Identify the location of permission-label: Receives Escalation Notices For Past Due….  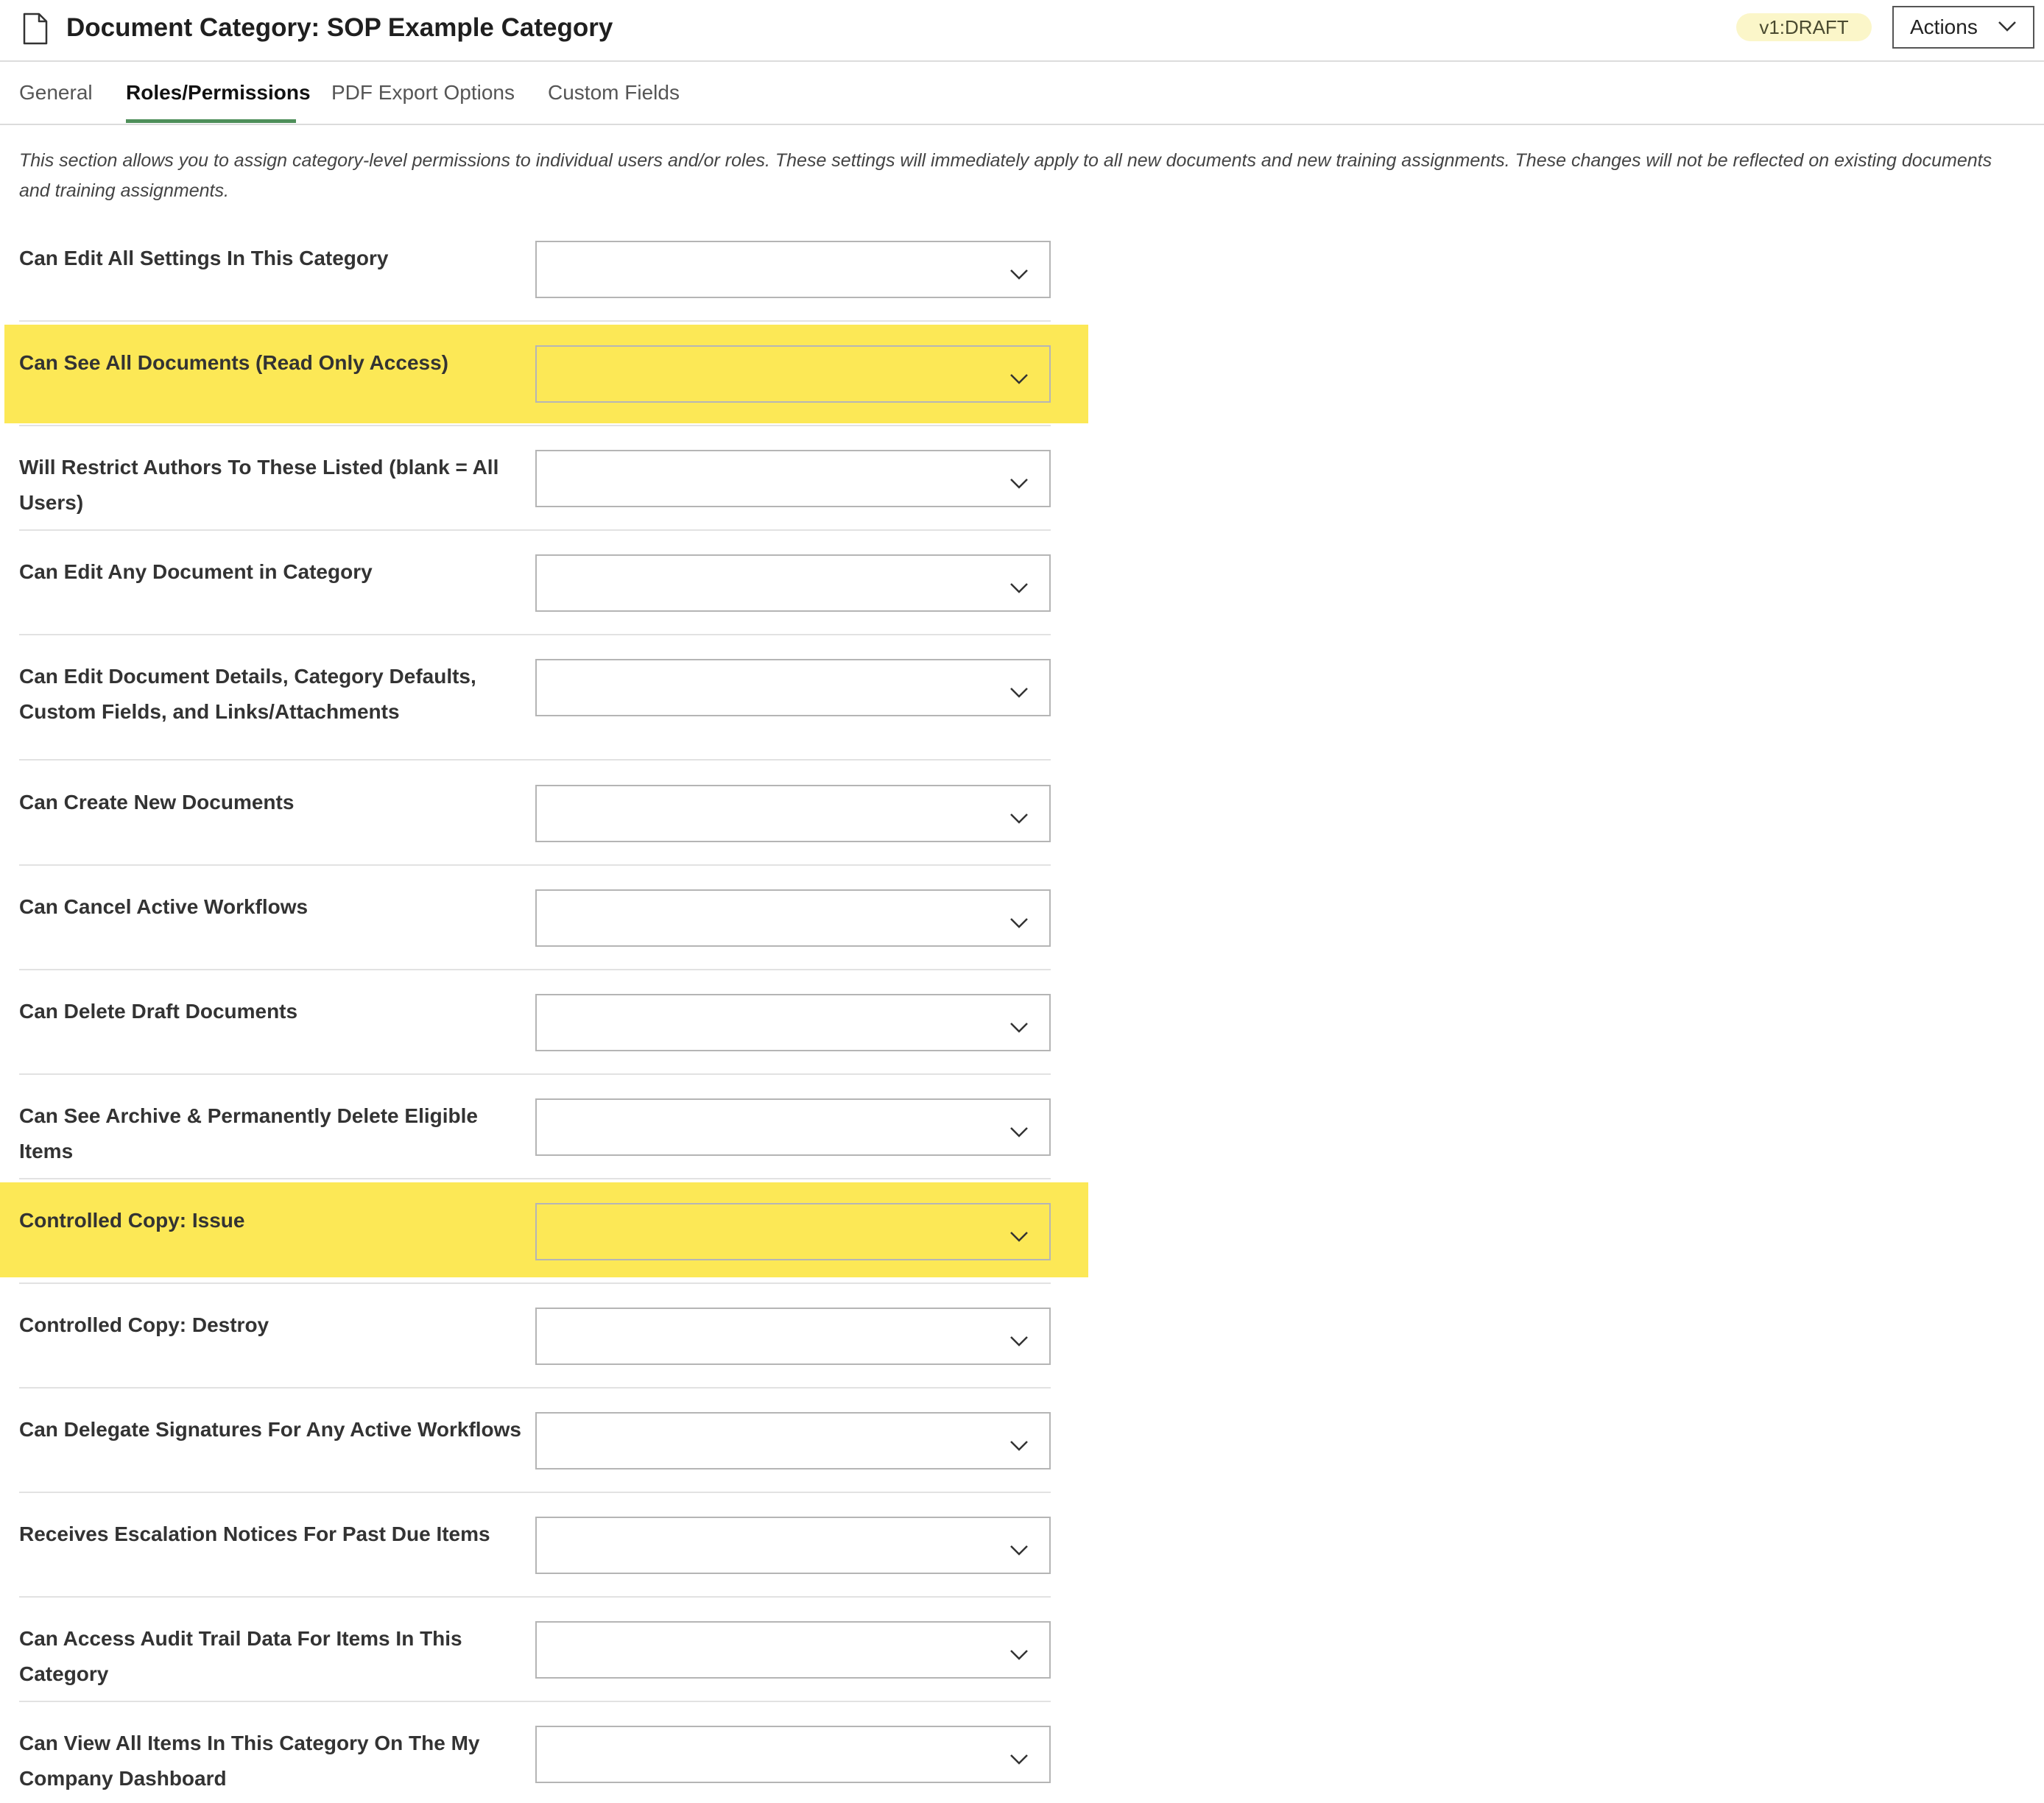
(254, 1534).